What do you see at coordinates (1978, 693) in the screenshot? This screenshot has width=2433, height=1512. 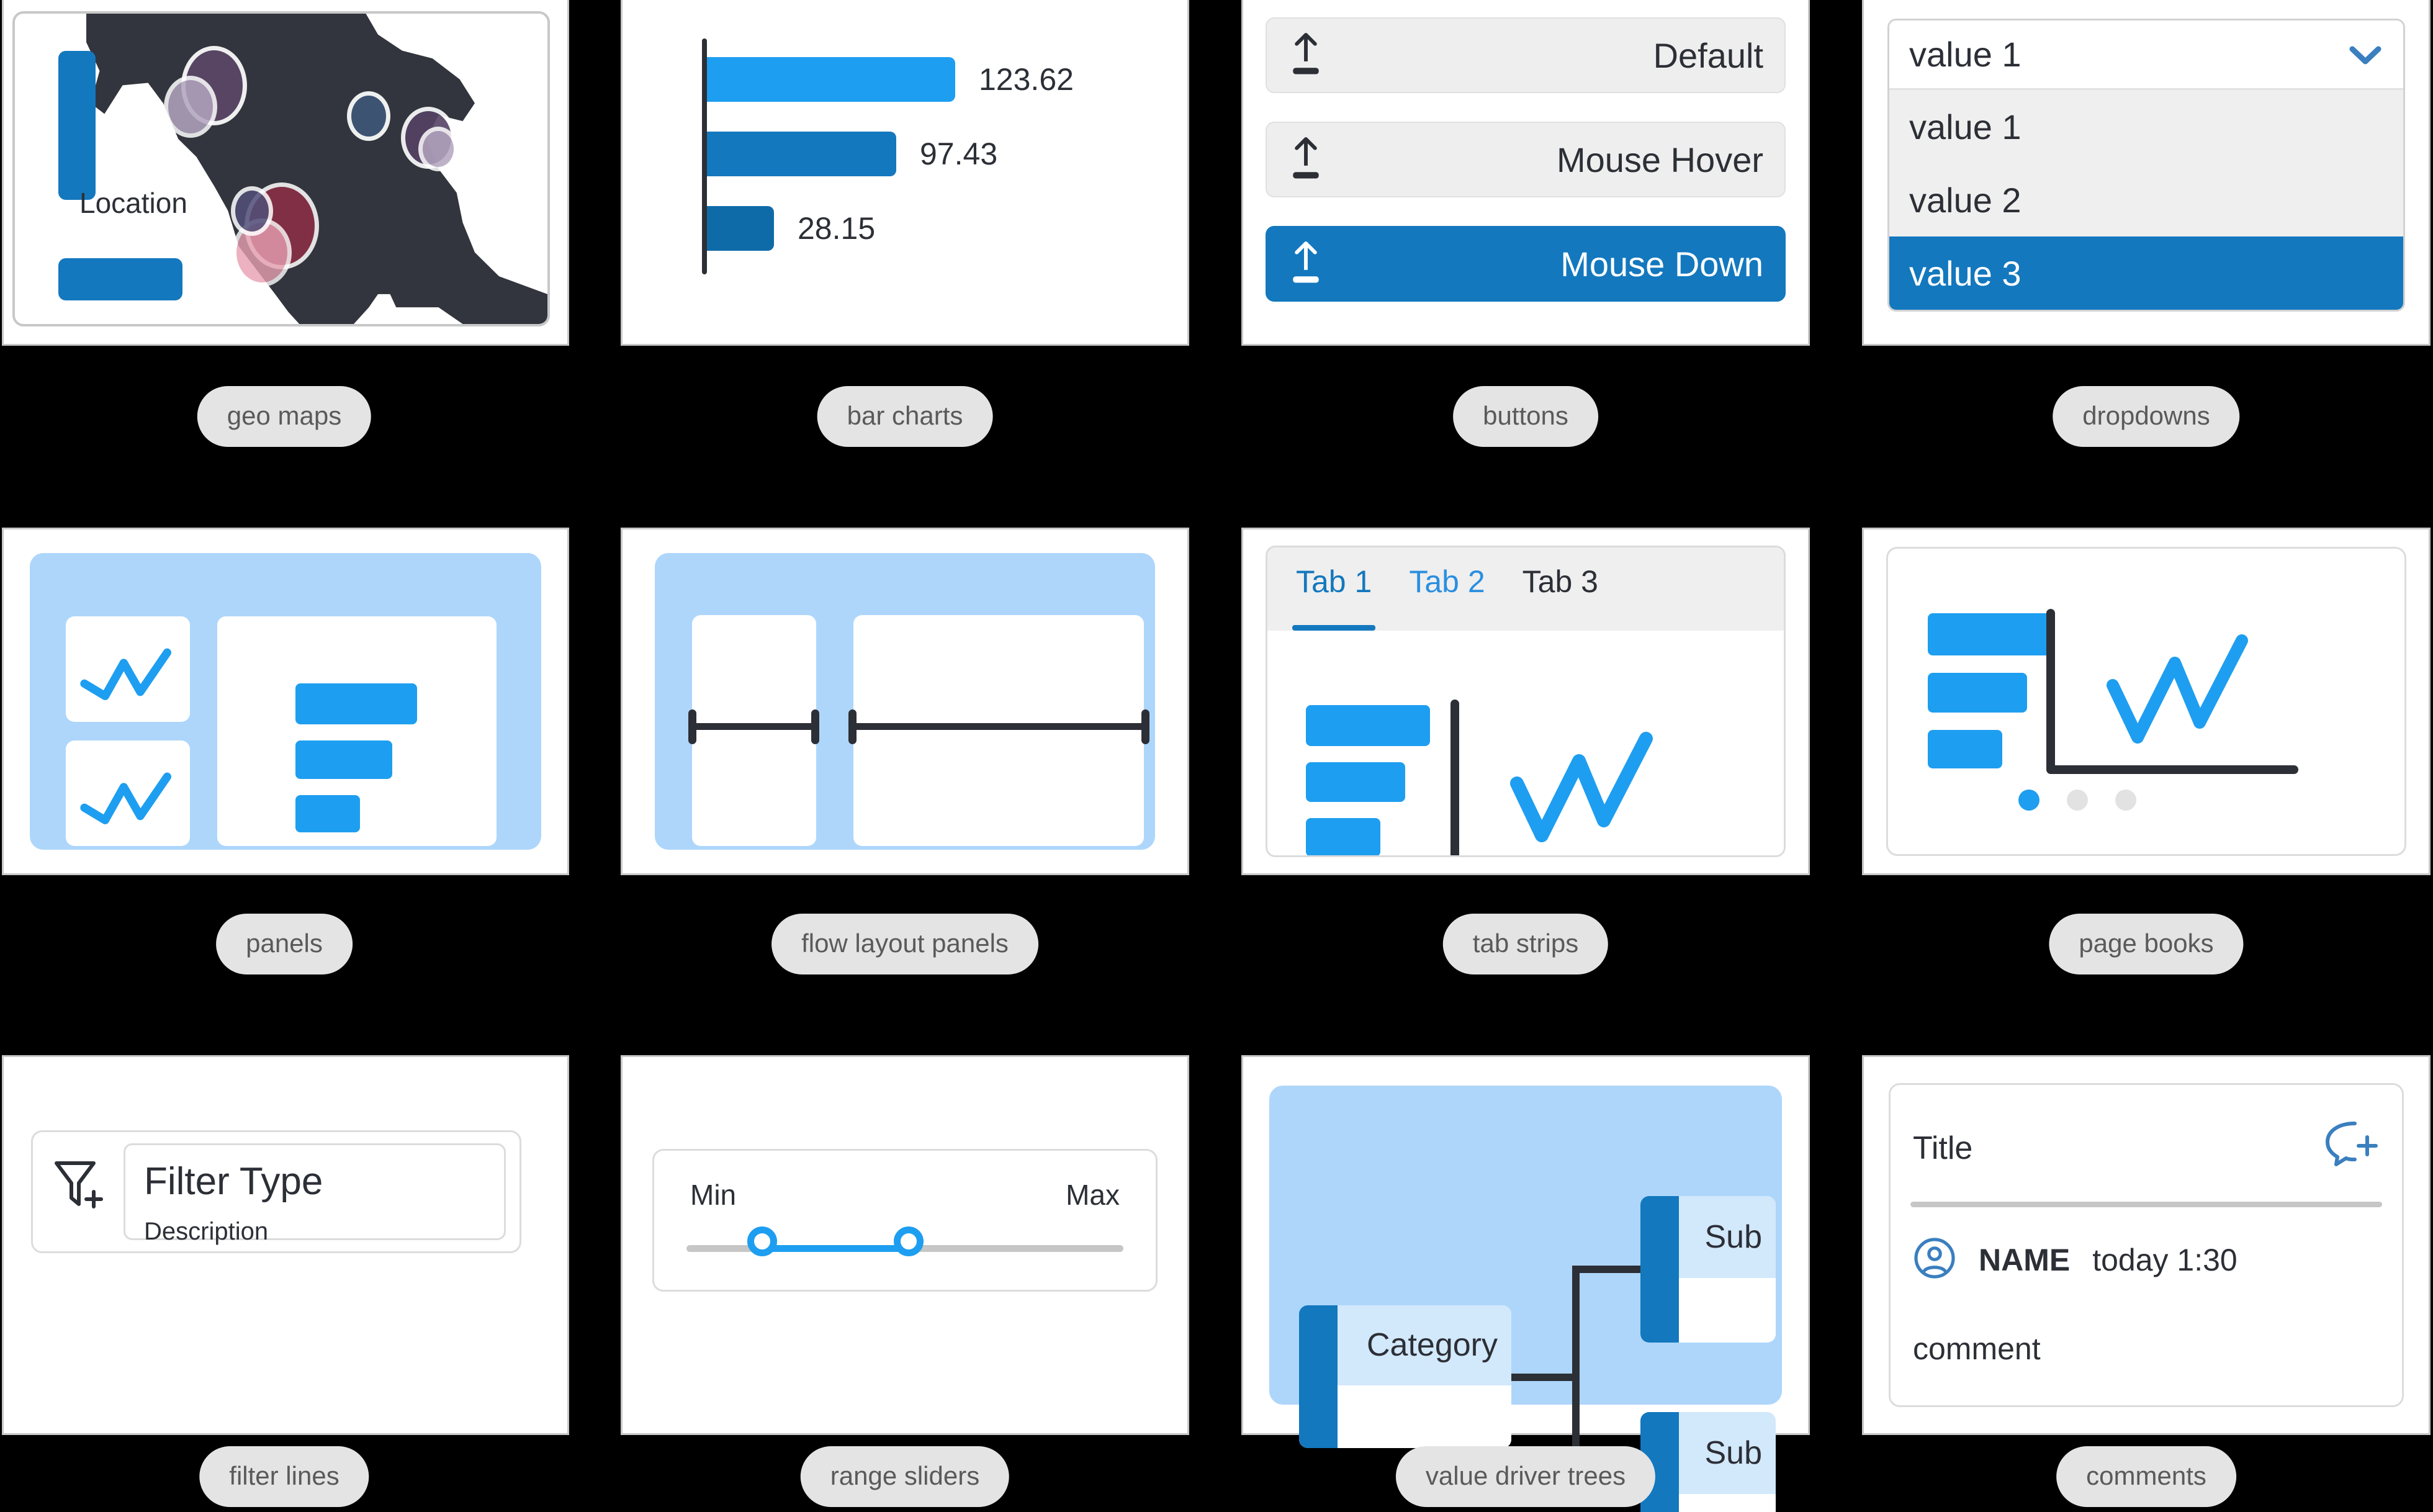 I see `page-bar` at bounding box center [1978, 693].